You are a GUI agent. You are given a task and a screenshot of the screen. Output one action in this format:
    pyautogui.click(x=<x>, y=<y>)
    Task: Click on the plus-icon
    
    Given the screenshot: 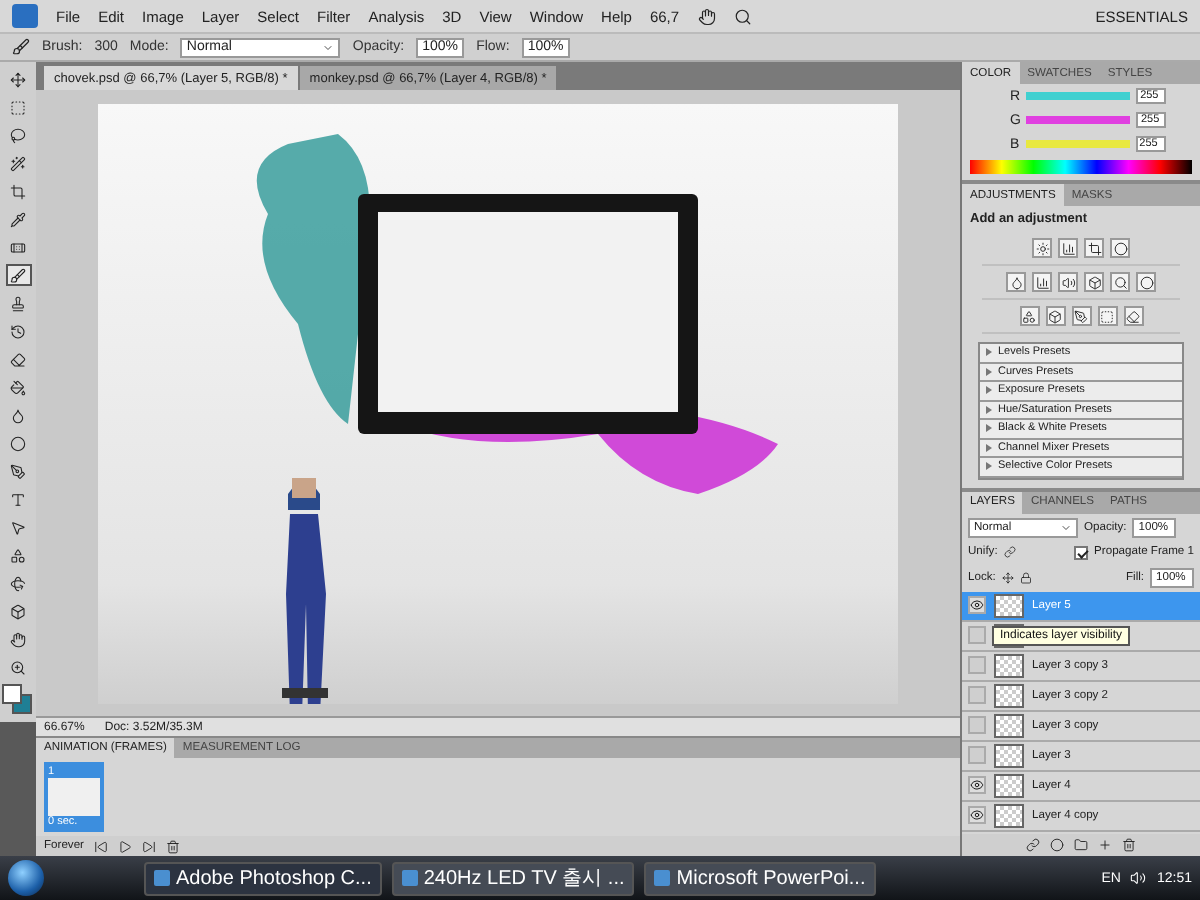 What is the action you would take?
    pyautogui.click(x=1105, y=845)
    